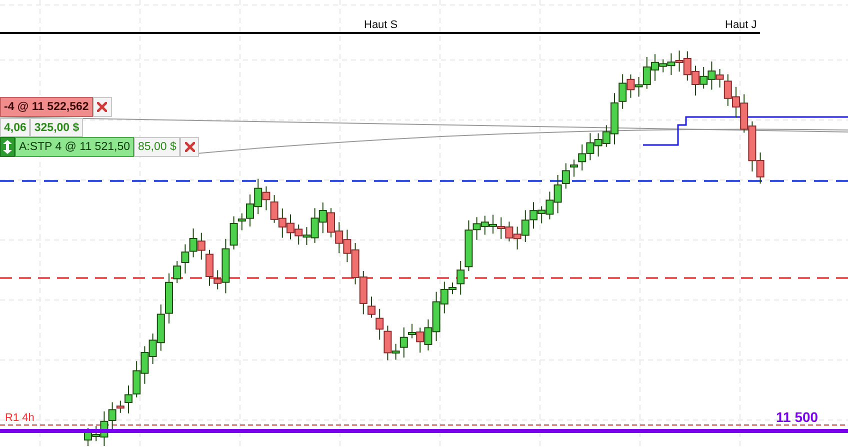 The width and height of the screenshot is (848, 447). I want to click on order-label: A:STP 4 @ 11 521,50, so click(74, 147).